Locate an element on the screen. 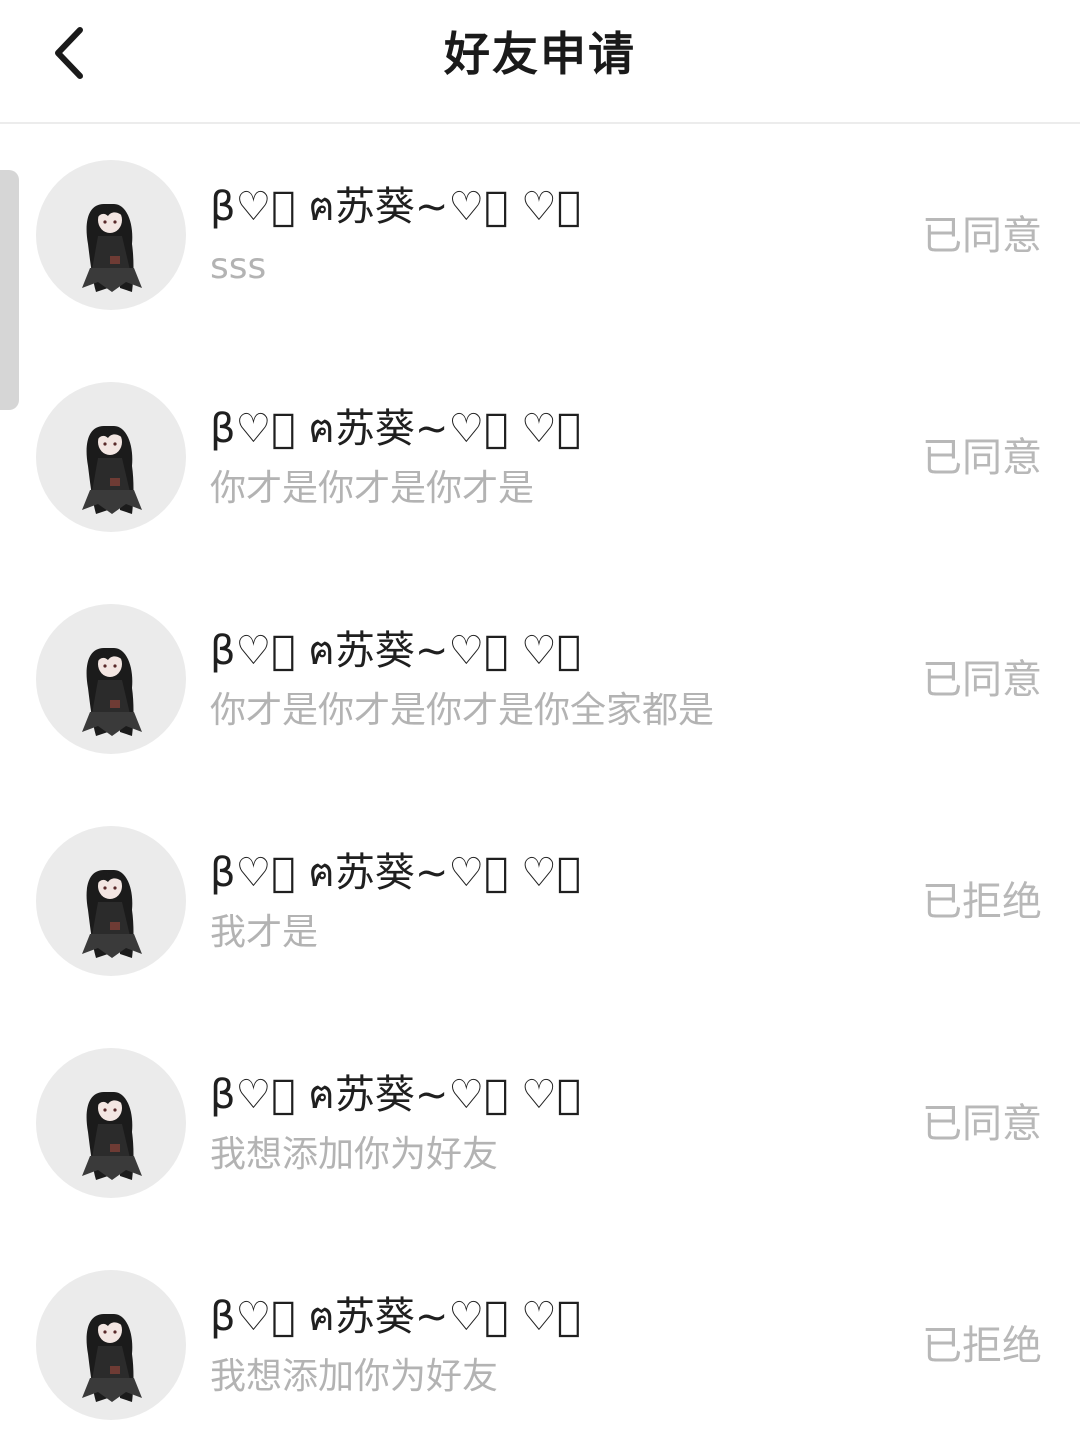 This screenshot has width=1080, height=1456. top-bar: 好友申请 is located at coordinates (540, 62).